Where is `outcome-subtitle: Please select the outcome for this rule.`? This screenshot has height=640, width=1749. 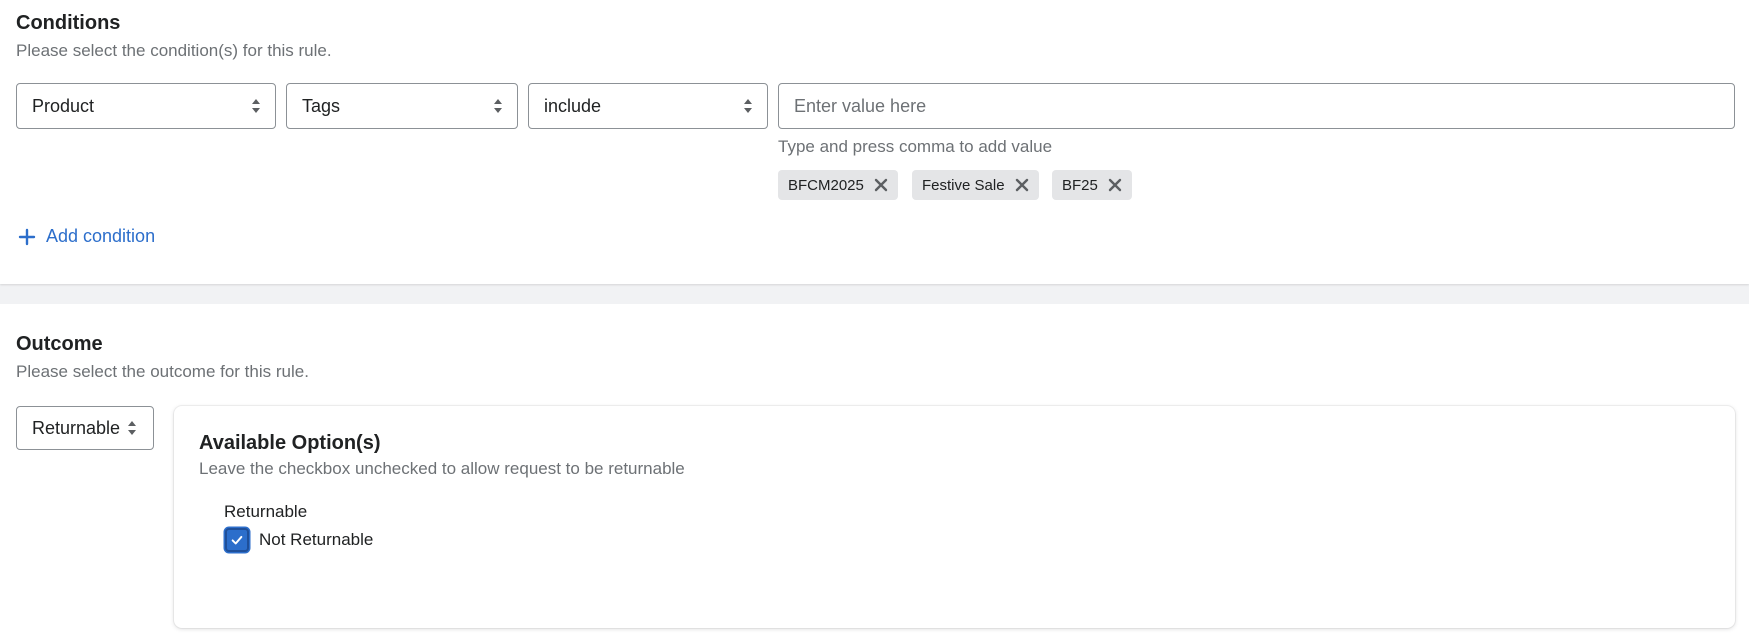
outcome-subtitle: Please select the outcome for this rule. is located at coordinates (162, 371).